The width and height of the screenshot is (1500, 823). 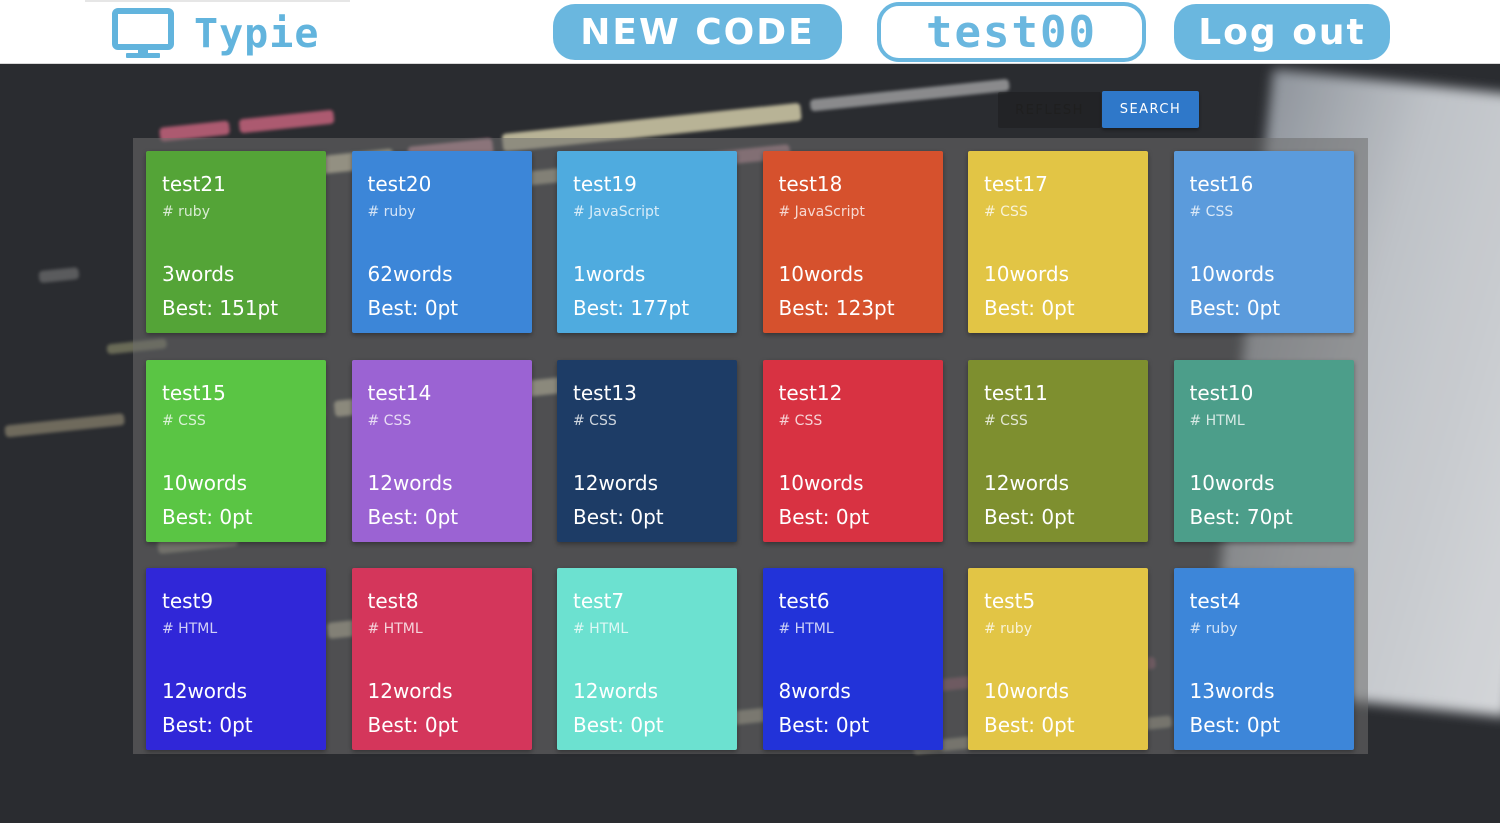 What do you see at coordinates (697, 32) in the screenshot?
I see `new-code-button: NEW CODE` at bounding box center [697, 32].